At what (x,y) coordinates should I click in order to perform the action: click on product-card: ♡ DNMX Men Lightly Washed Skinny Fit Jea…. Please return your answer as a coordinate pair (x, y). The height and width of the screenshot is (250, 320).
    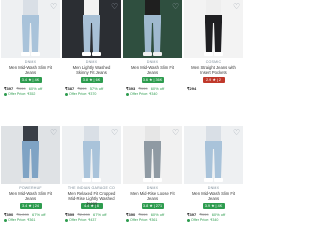
    Looking at the image, I should click on (91, 62).